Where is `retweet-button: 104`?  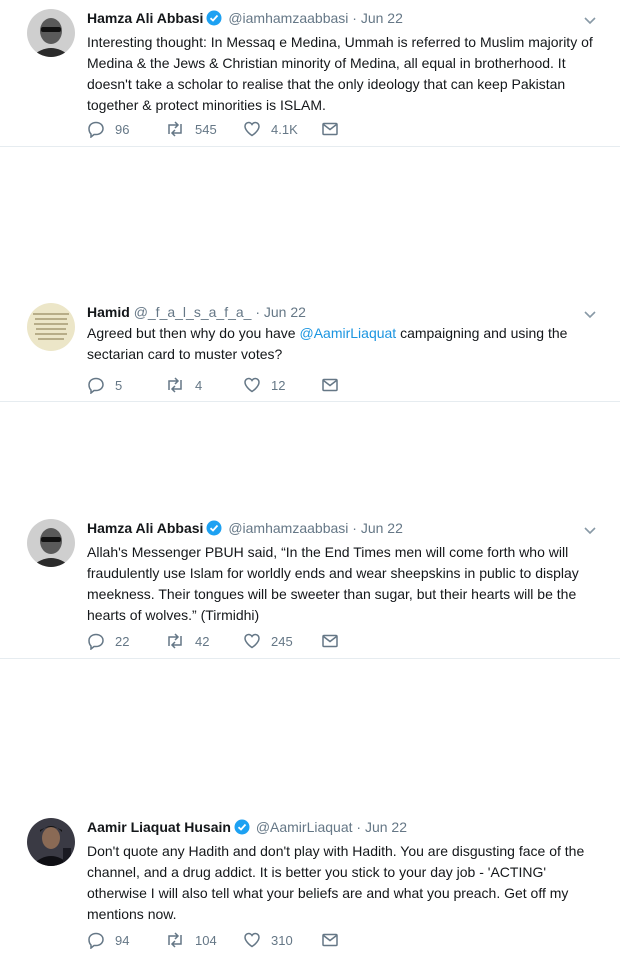 retweet-button: 104 is located at coordinates (204, 940).